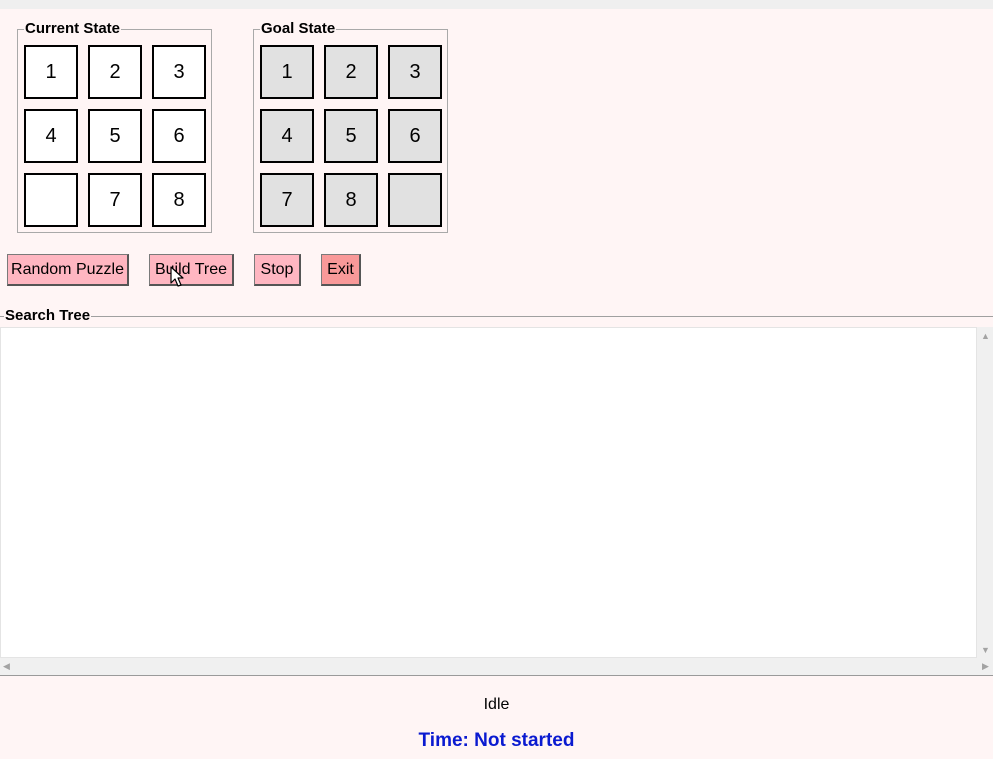  Describe the element at coordinates (496, 666) in the screenshot. I see `horizontal-scrollbar: ◀ ▶` at that location.